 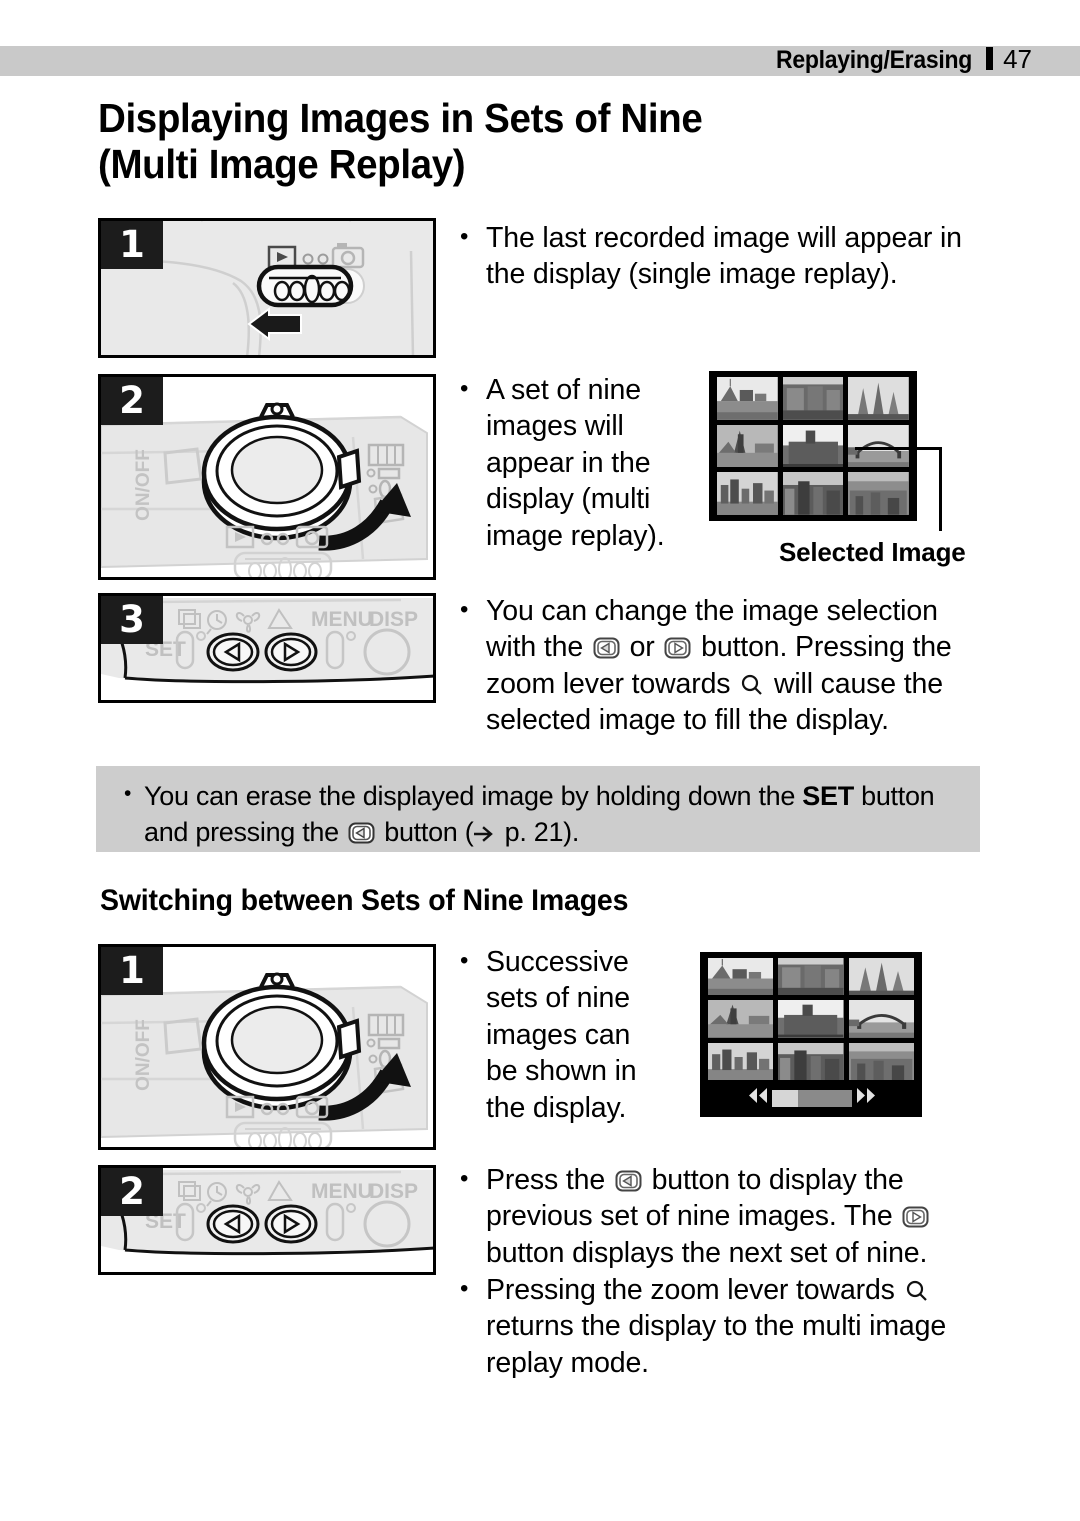 I want to click on section-title: Switching between Sets of Nine Images, so click(x=364, y=900).